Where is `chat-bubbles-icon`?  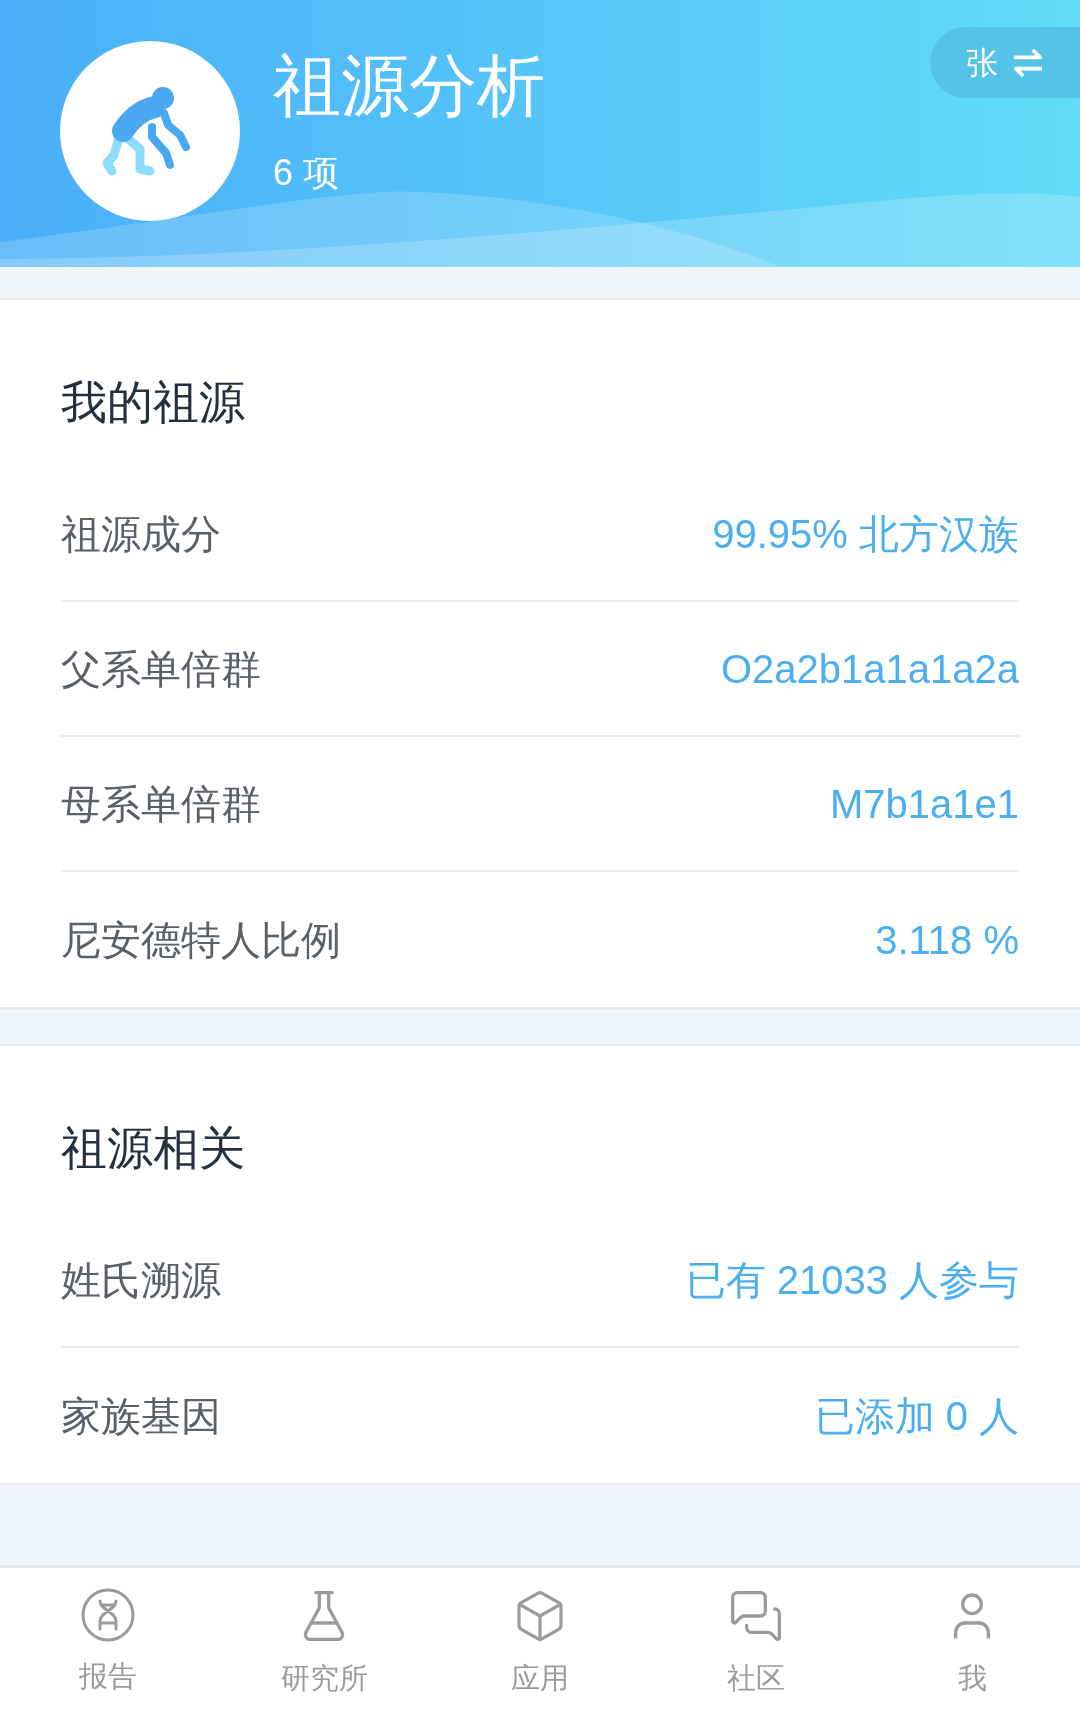 chat-bubbles-icon is located at coordinates (756, 1616).